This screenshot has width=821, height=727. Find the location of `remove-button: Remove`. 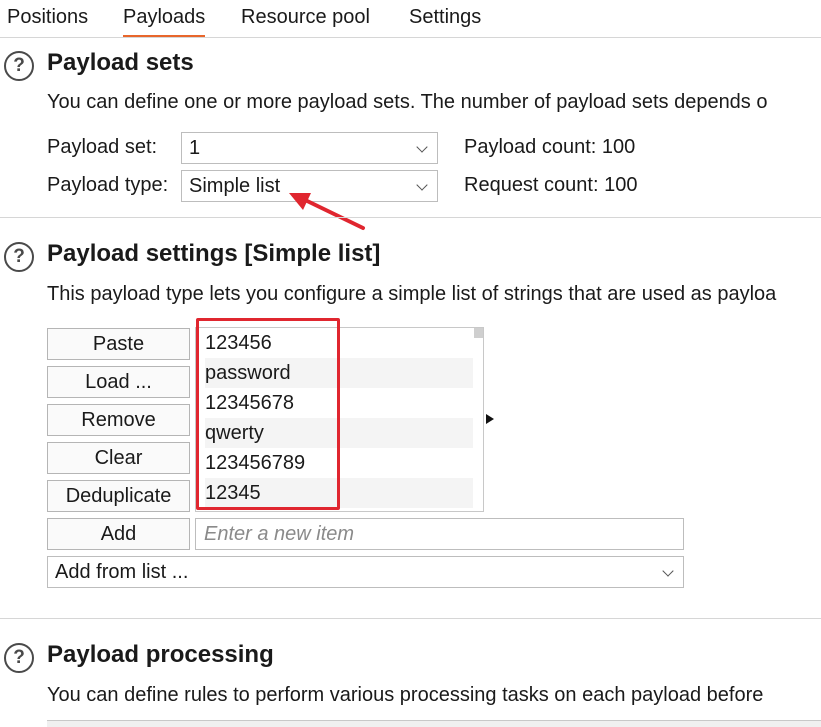

remove-button: Remove is located at coordinates (118, 420).